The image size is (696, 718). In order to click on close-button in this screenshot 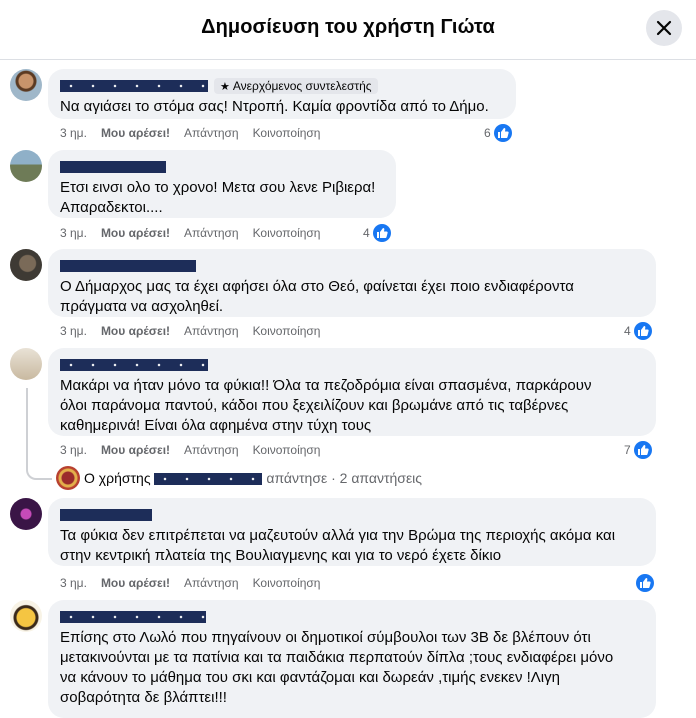, I will do `click(664, 28)`.